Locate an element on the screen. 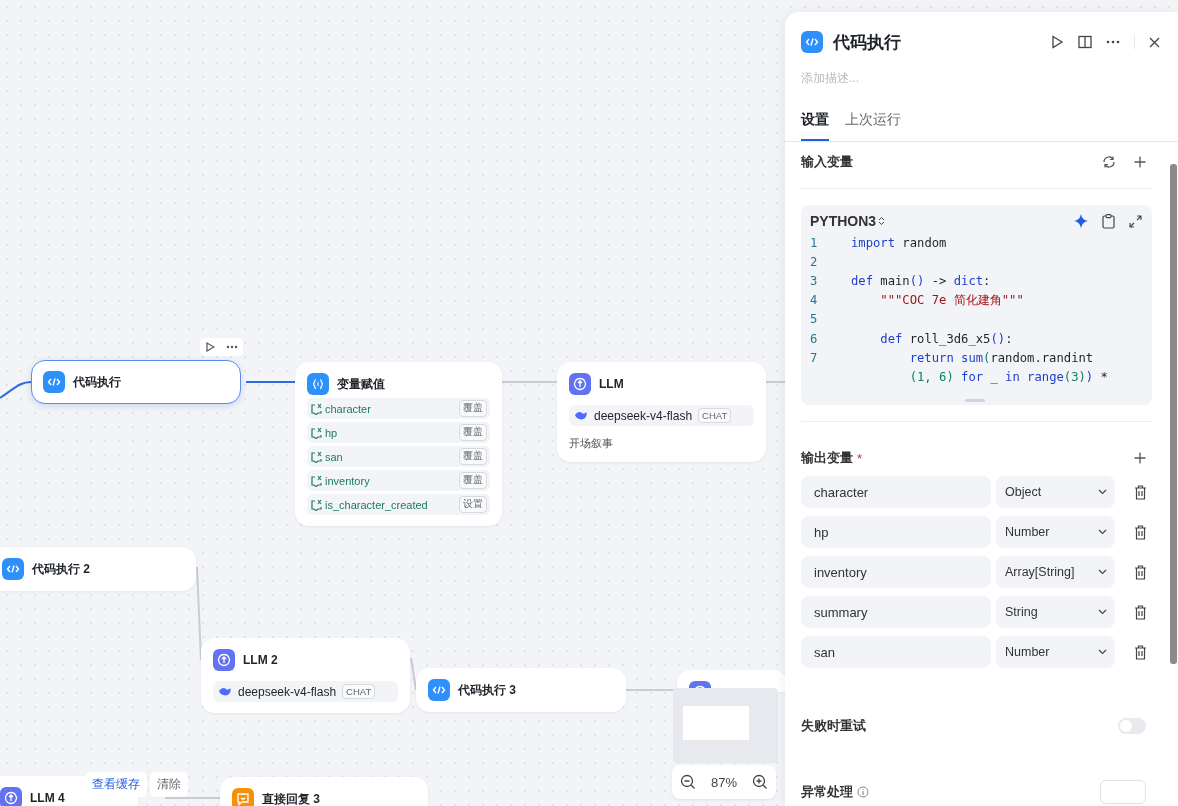 Image resolution: width=1178 pixels, height=806 pixels. language-select: PYTHON3 is located at coordinates (843, 221).